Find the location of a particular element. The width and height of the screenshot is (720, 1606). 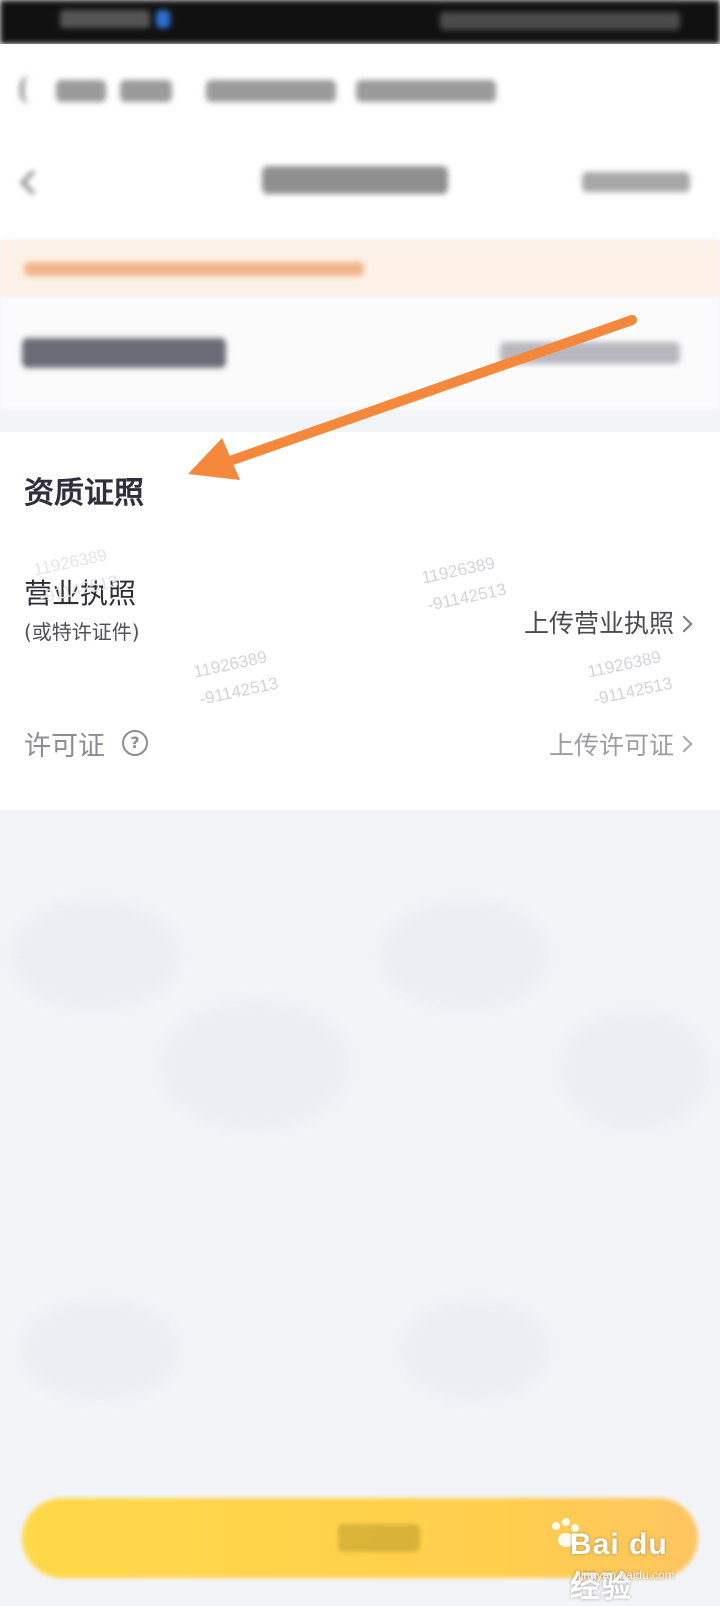

breadcrumb is located at coordinates (270, 91).